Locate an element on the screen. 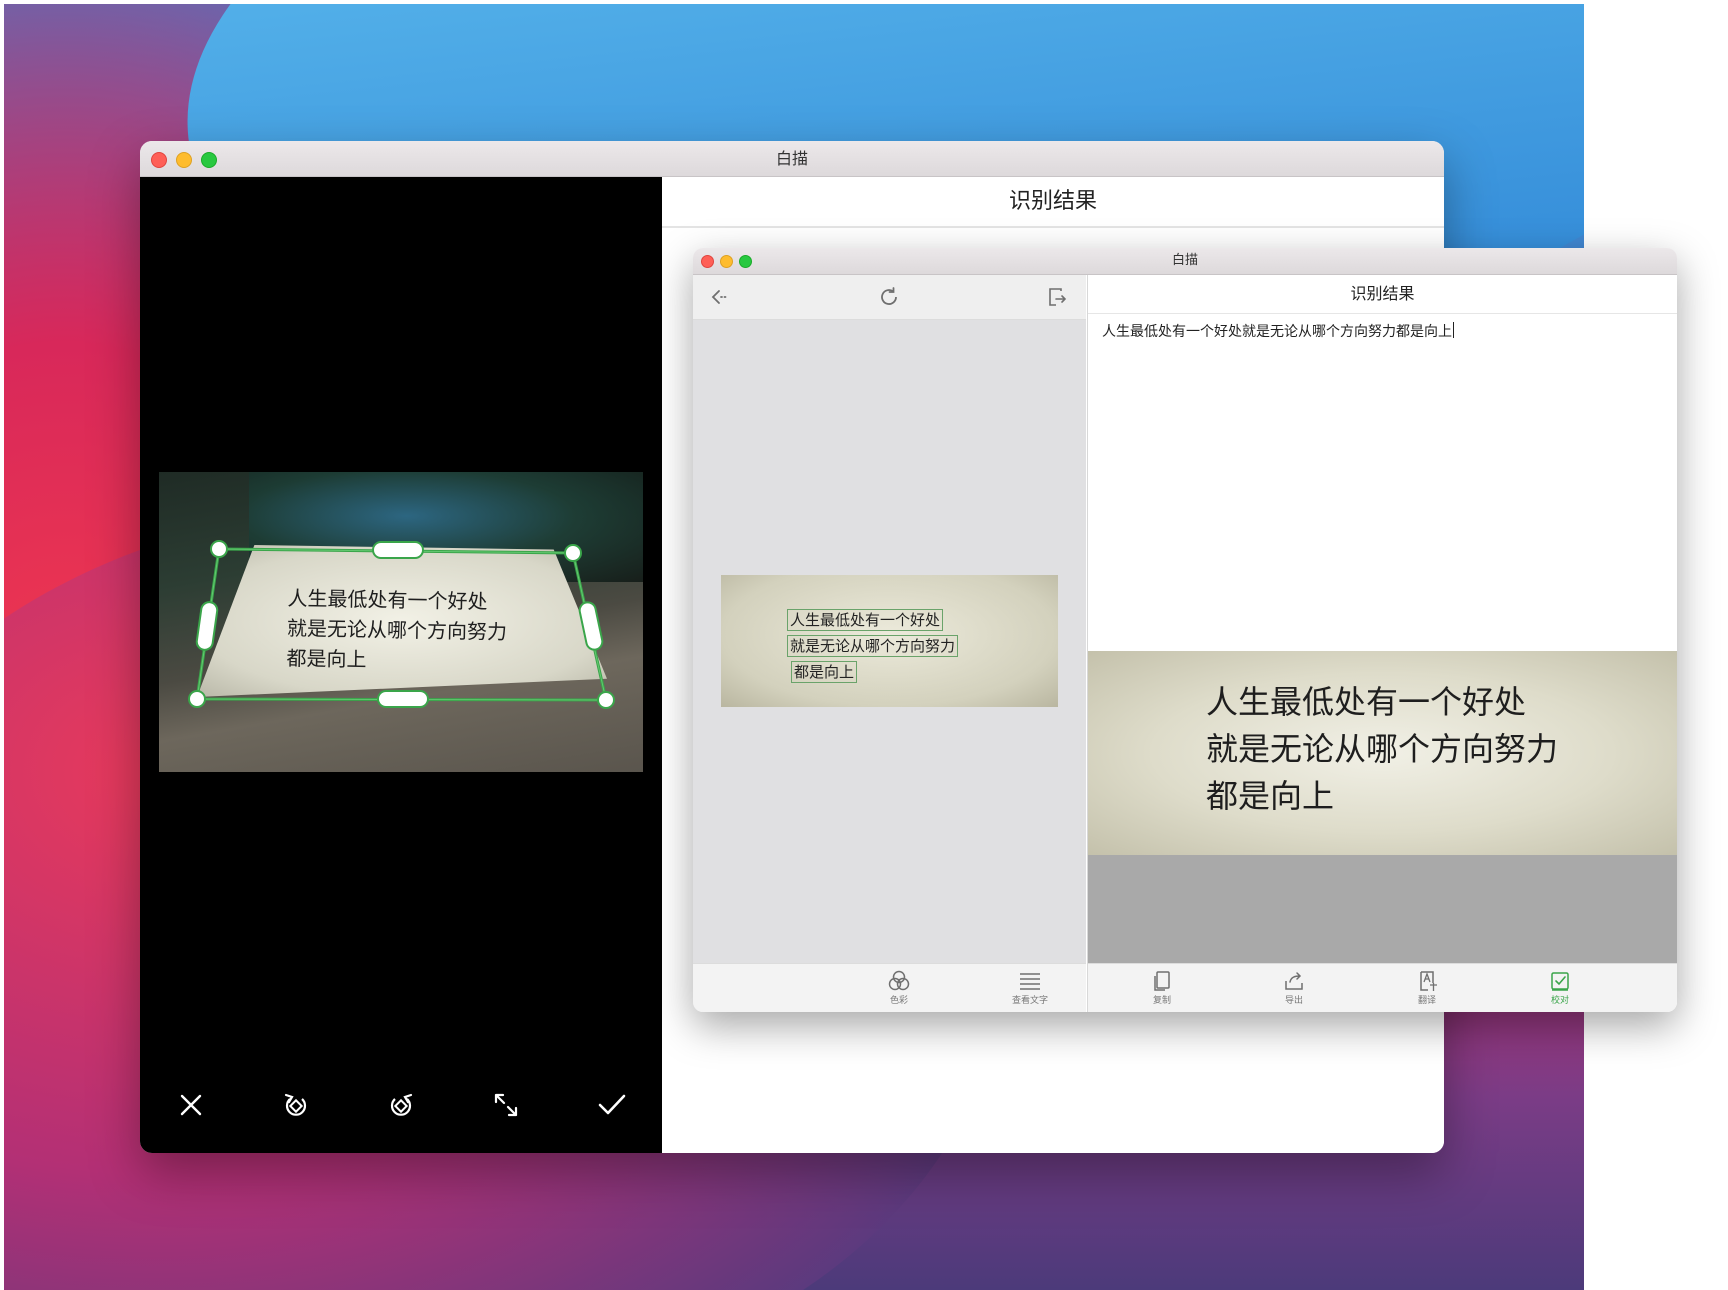 The width and height of the screenshot is (1728, 1290). export-image-button is located at coordinates (1057, 297).